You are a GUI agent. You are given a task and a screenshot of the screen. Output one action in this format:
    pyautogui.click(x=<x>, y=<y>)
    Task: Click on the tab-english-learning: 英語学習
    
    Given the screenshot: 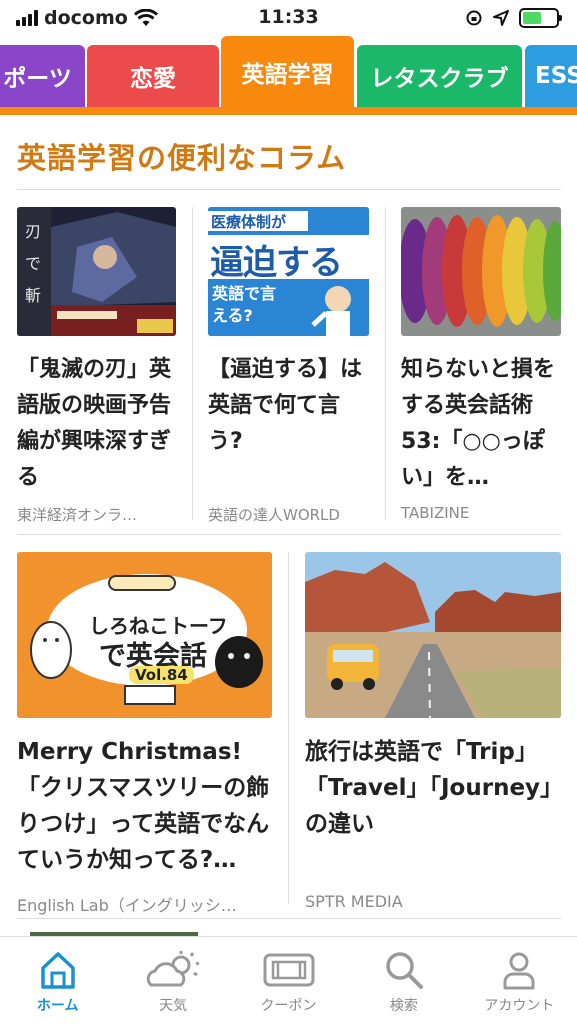 What is the action you would take?
    pyautogui.click(x=287, y=71)
    